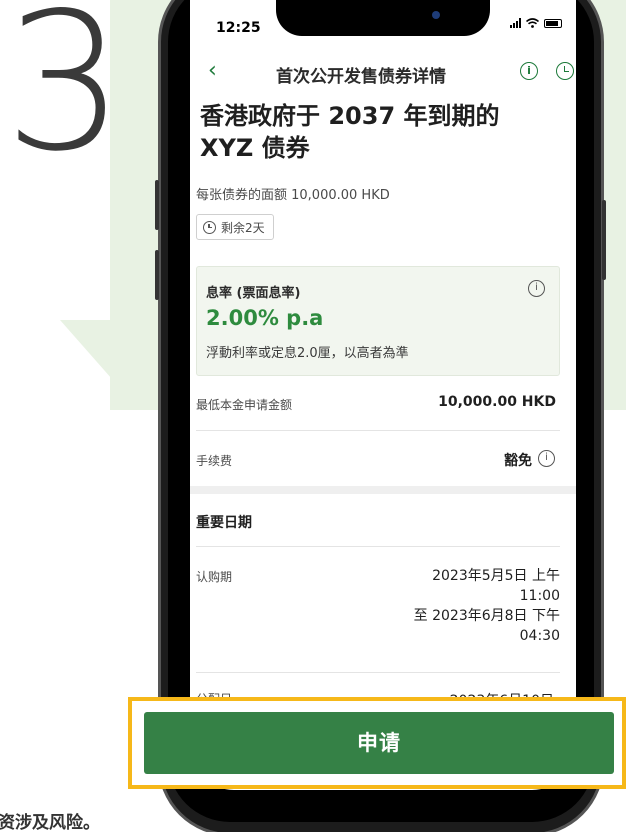 The width and height of the screenshot is (626, 832). Describe the element at coordinates (383, 18) in the screenshot. I see `phone-notch` at that location.